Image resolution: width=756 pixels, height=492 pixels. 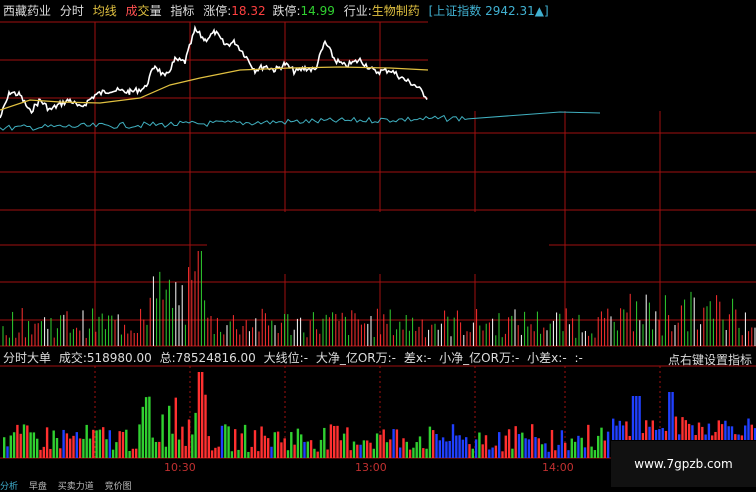 I want to click on bottom-tab-auction: 竞价图, so click(x=118, y=487).